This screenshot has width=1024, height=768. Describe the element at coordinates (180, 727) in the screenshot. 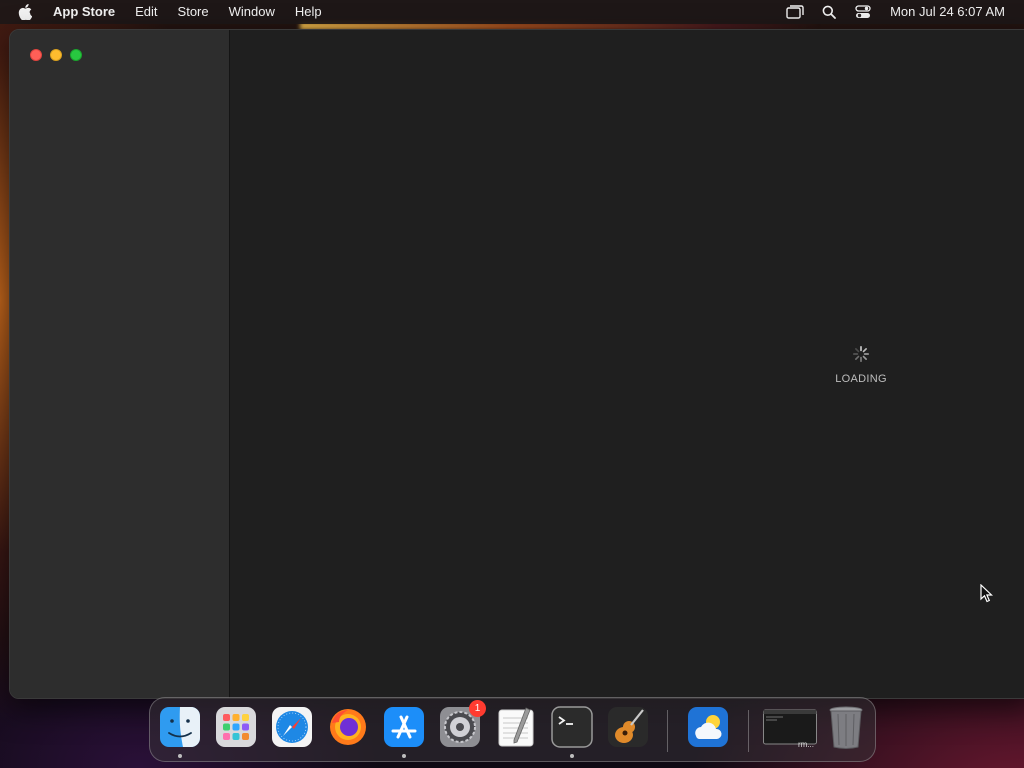

I see `finder-icon` at that location.